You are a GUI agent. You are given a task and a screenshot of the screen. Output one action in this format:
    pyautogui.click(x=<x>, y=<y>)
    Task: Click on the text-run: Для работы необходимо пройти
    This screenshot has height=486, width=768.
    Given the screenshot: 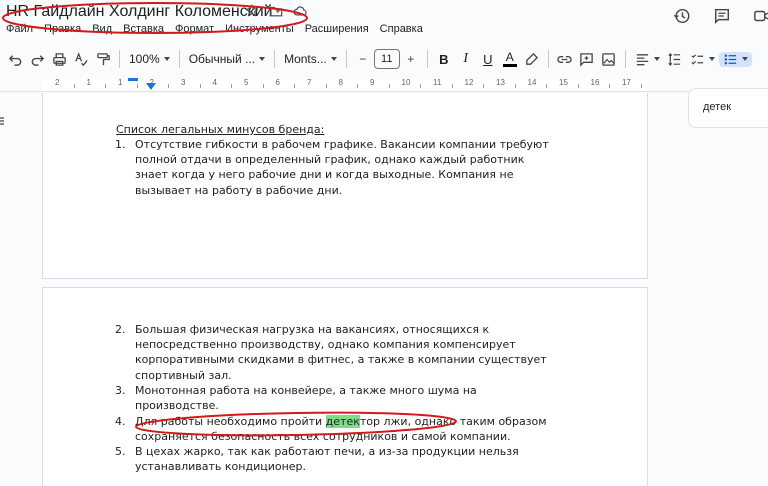 What is the action you would take?
    pyautogui.click(x=230, y=421)
    